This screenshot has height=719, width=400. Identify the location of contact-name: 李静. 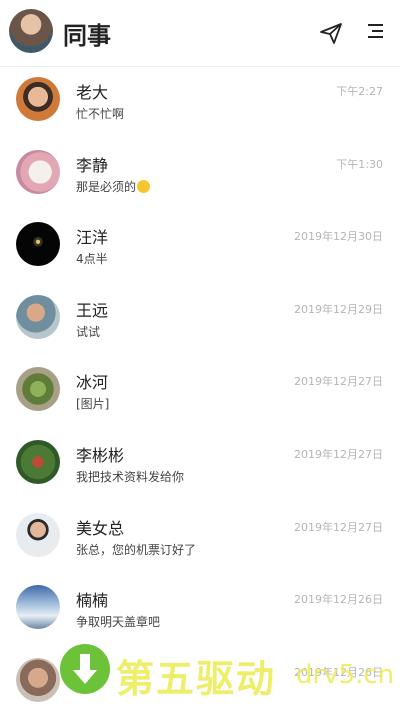
(92, 165).